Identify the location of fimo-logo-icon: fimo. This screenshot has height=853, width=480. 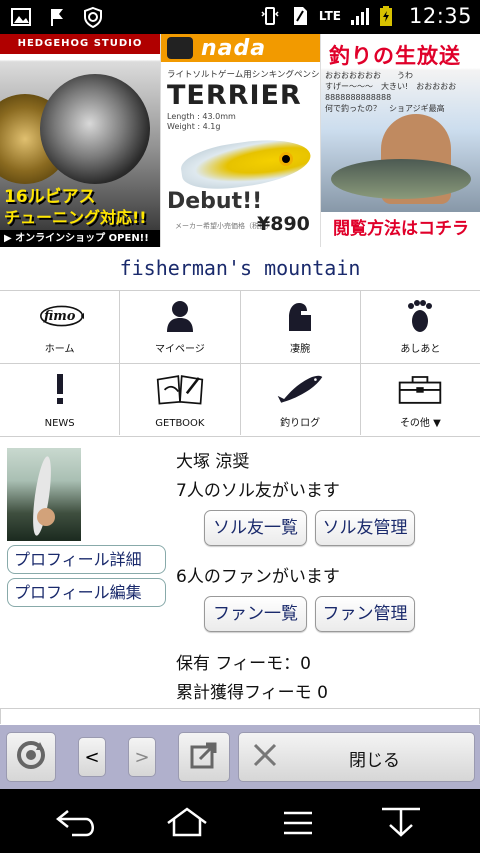
(60, 316).